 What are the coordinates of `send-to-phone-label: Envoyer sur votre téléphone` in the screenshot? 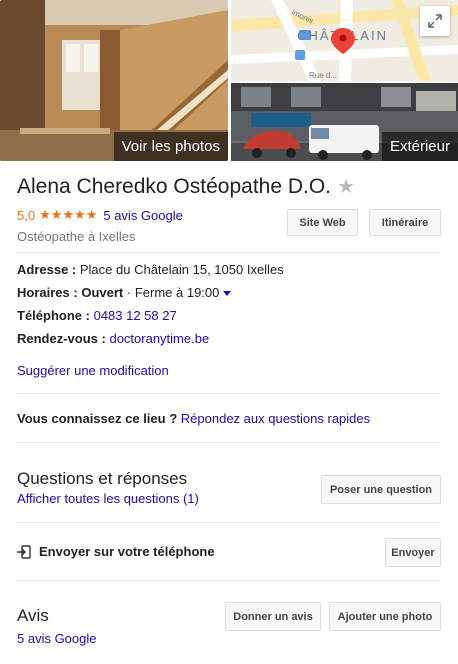 It's located at (127, 551).